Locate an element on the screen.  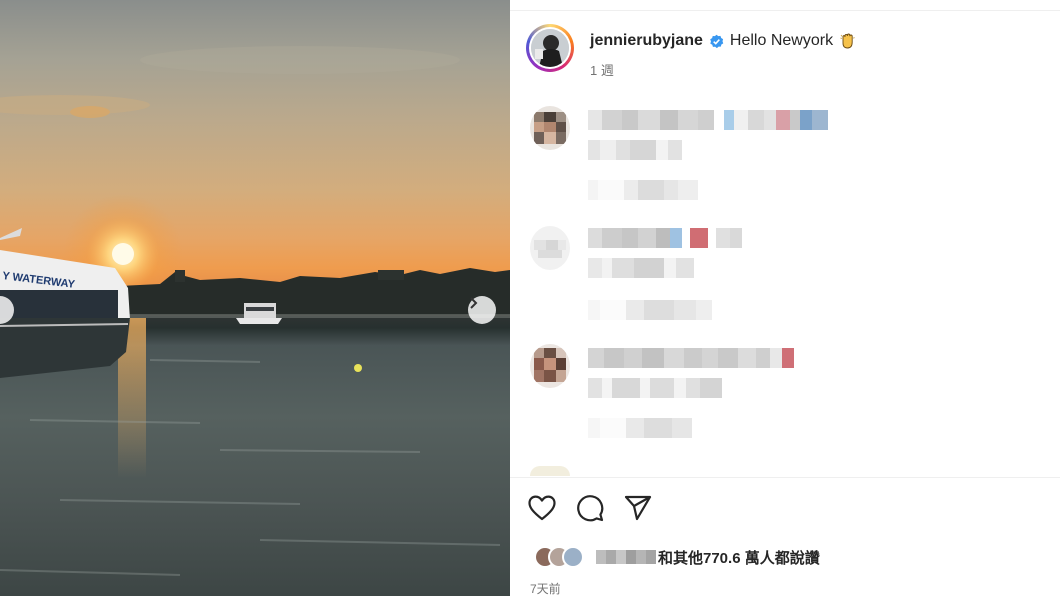
comment-button is located at coordinates (590, 508).